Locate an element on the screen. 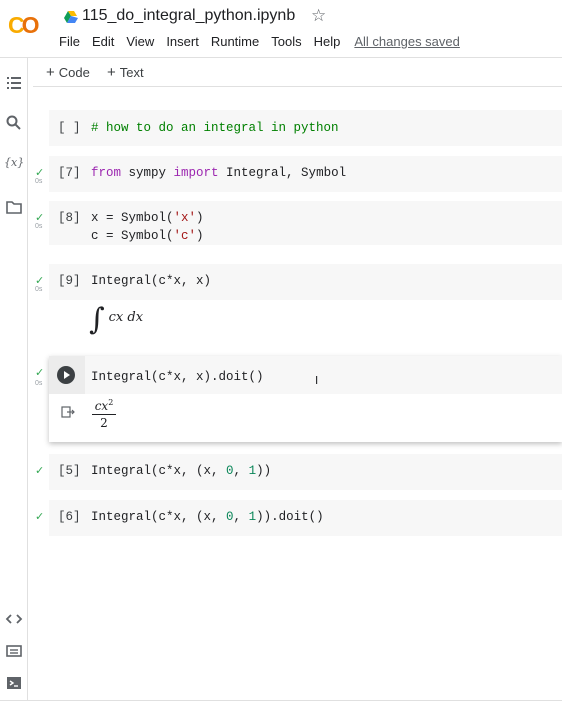 This screenshot has width=562, height=720. notebook-title: 115_do_integral_python.ipynb is located at coordinates (188, 16).